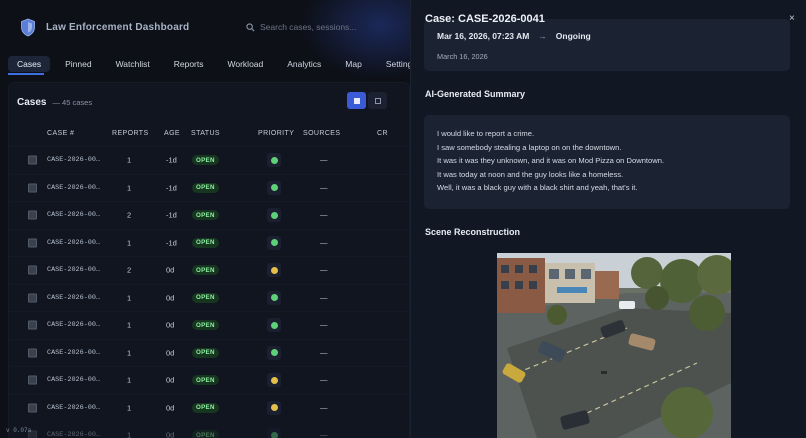  Describe the element at coordinates (485, 19) in the screenshot. I see `case-title: Case: CASE-2026-0041` at that location.